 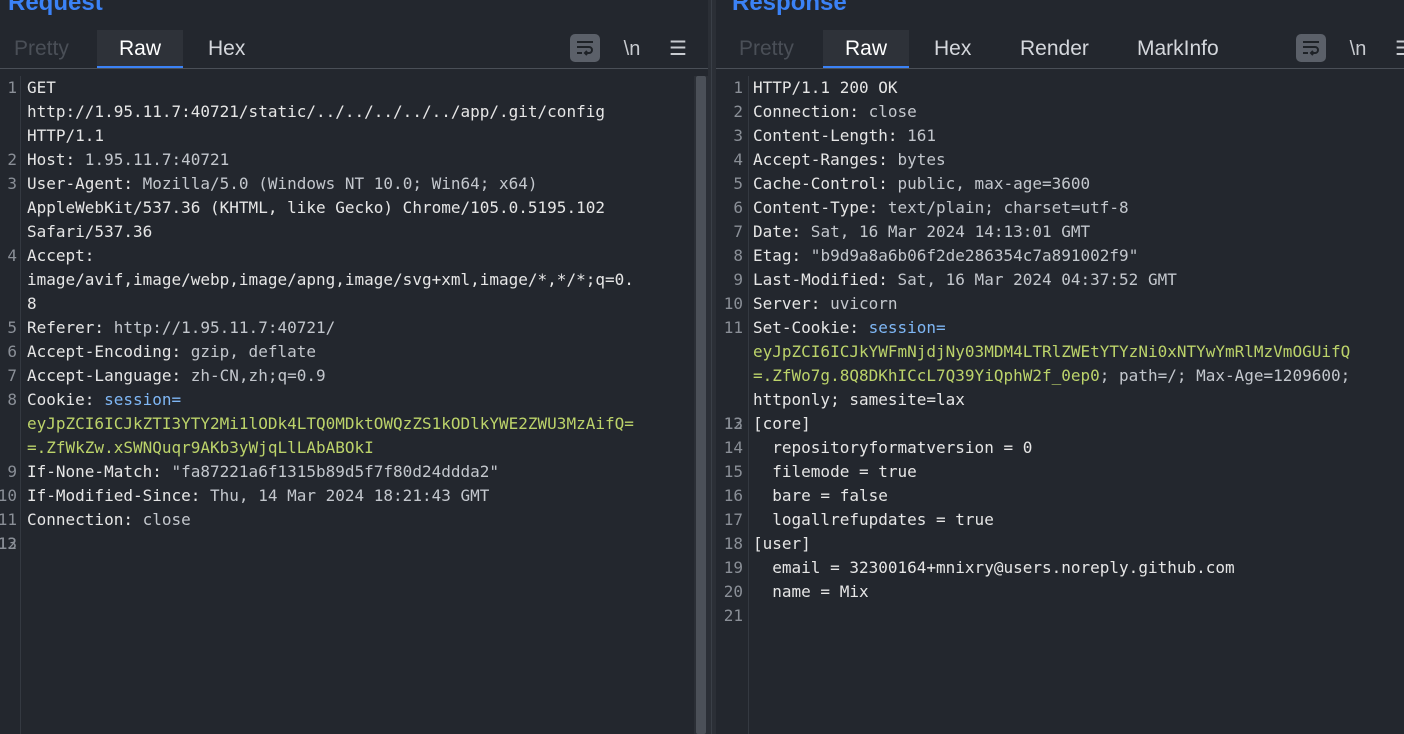 I want to click on code-row: 13 [core], so click(x=1064, y=424).